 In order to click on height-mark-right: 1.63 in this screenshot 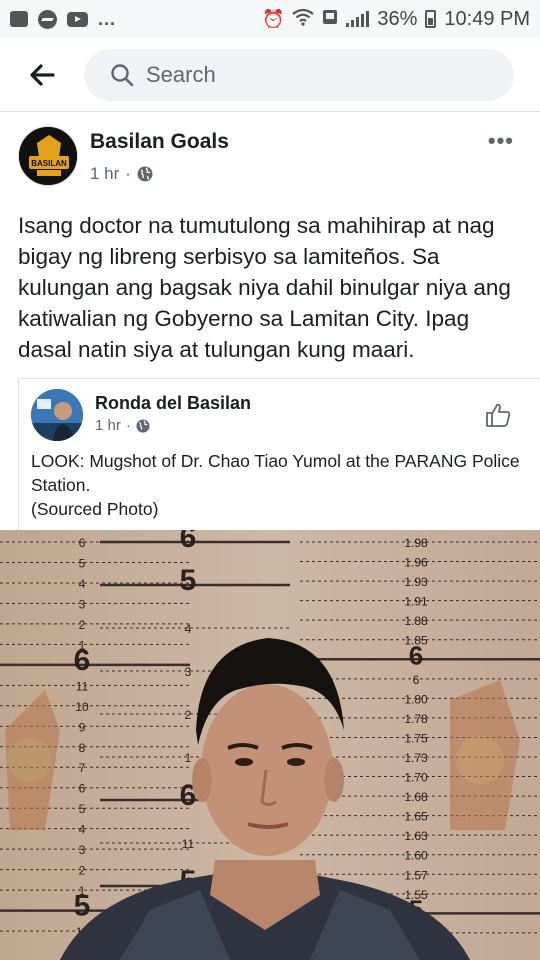, I will do `click(416, 836)`.